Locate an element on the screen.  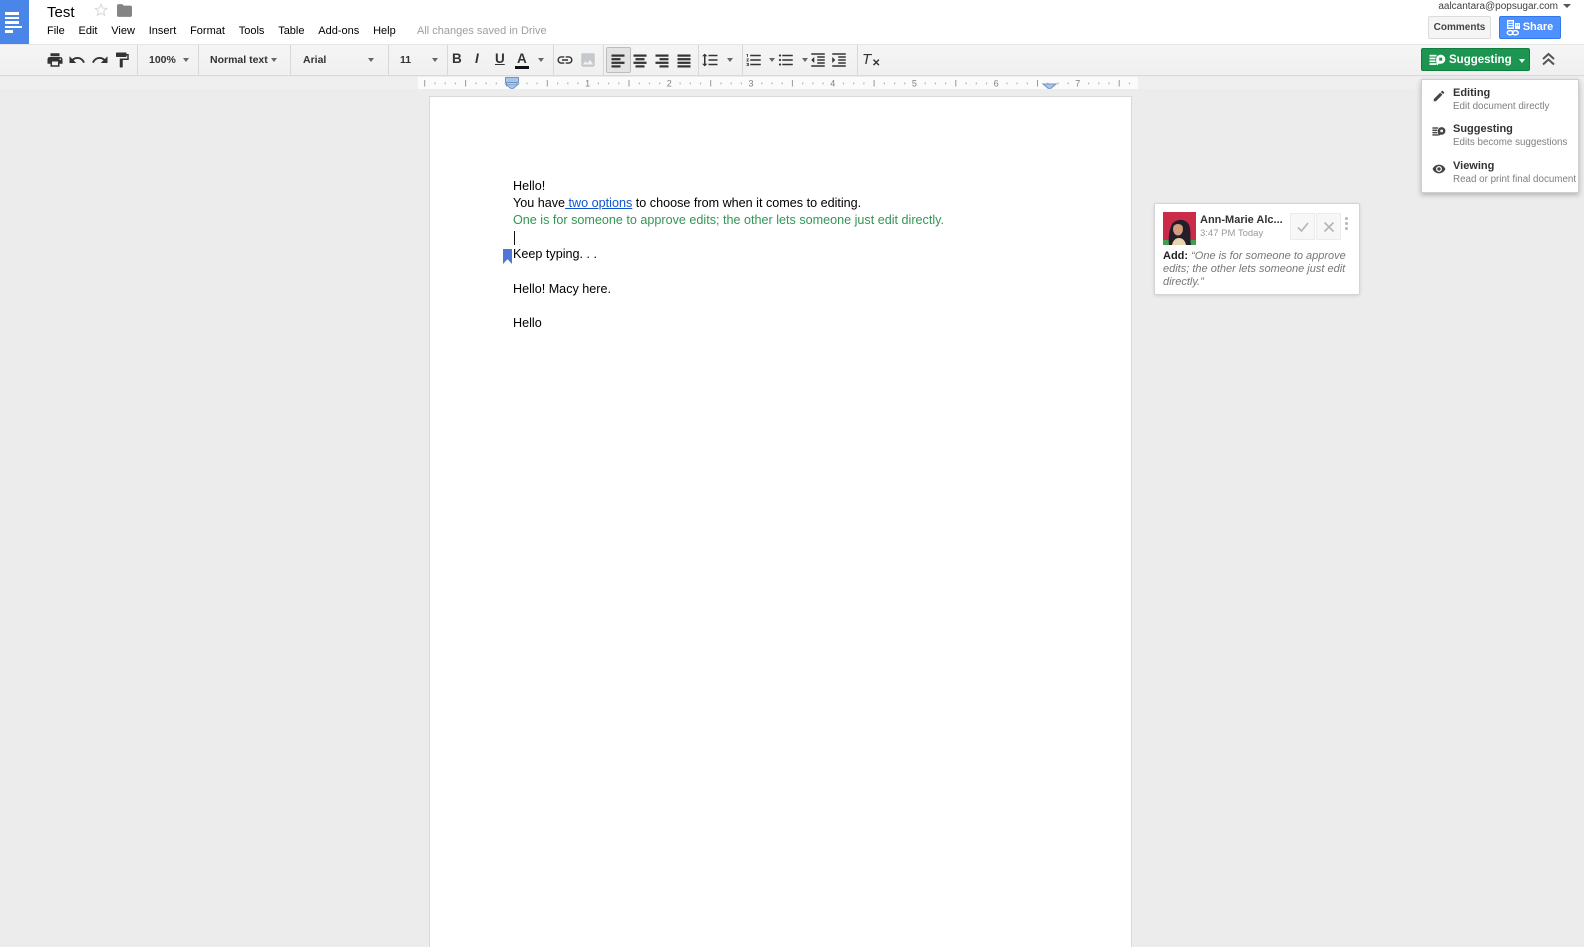
svg-text: 1 is located at coordinates (587, 84).